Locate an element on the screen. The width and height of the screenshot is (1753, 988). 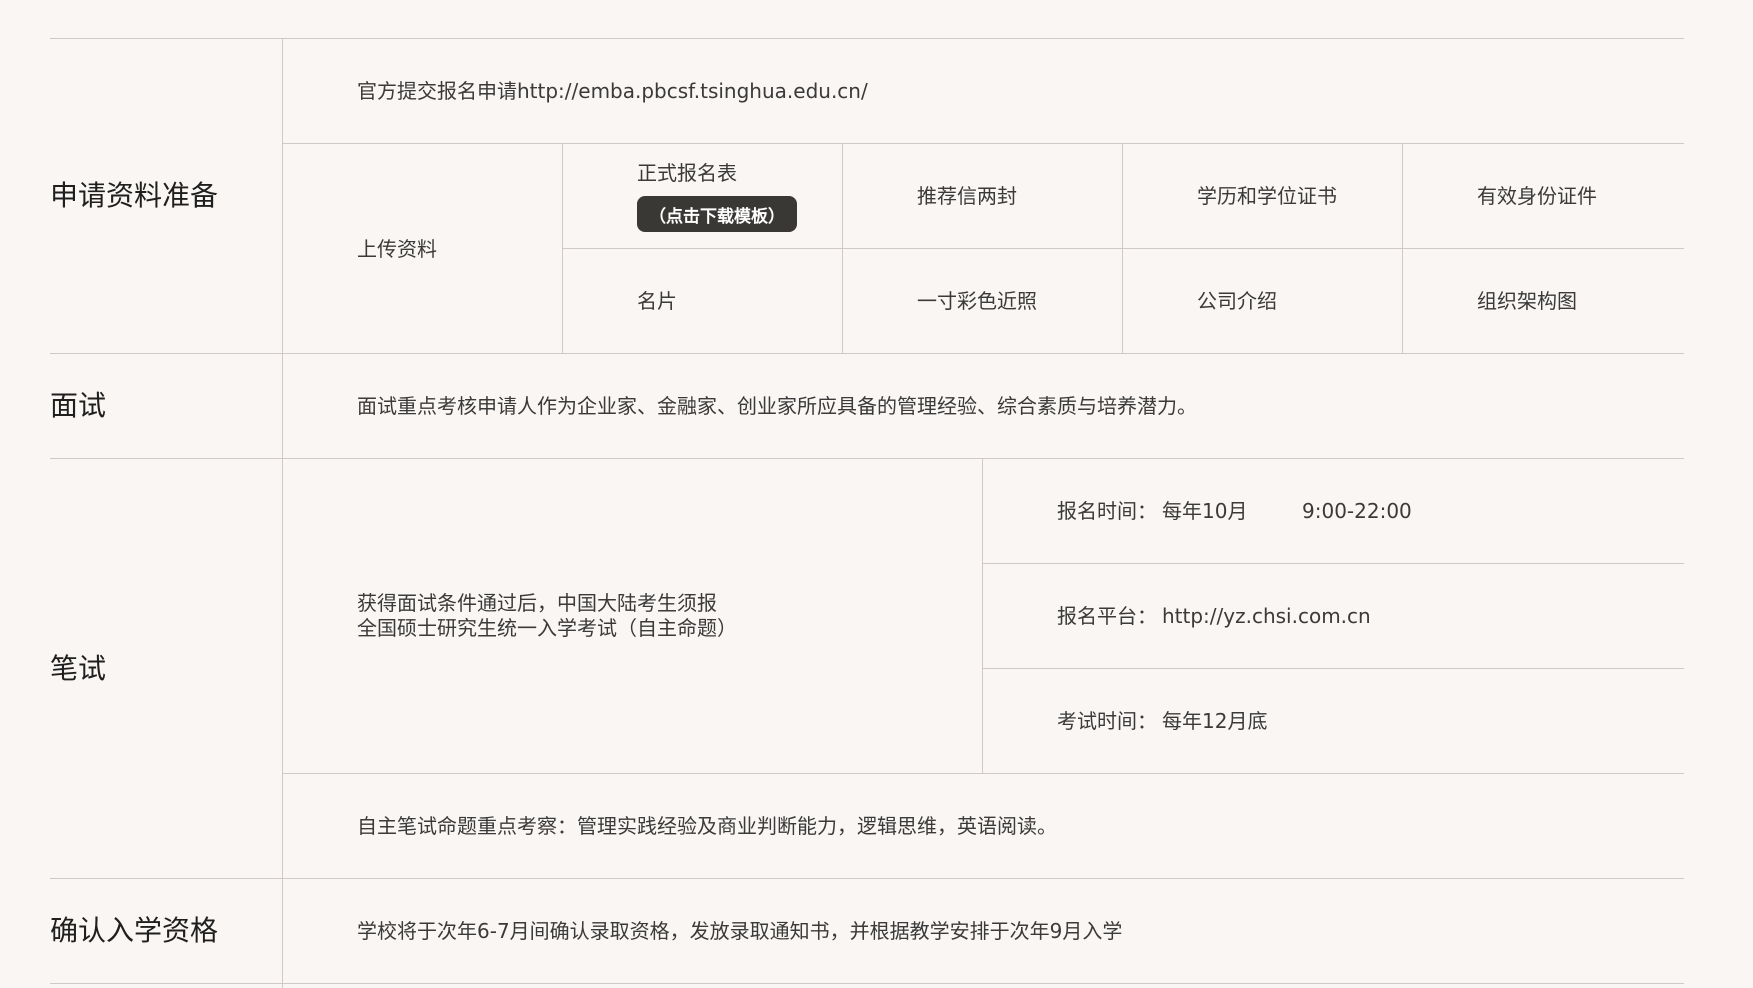
registration-time-label: 报名时间： is located at coordinates (1107, 511).